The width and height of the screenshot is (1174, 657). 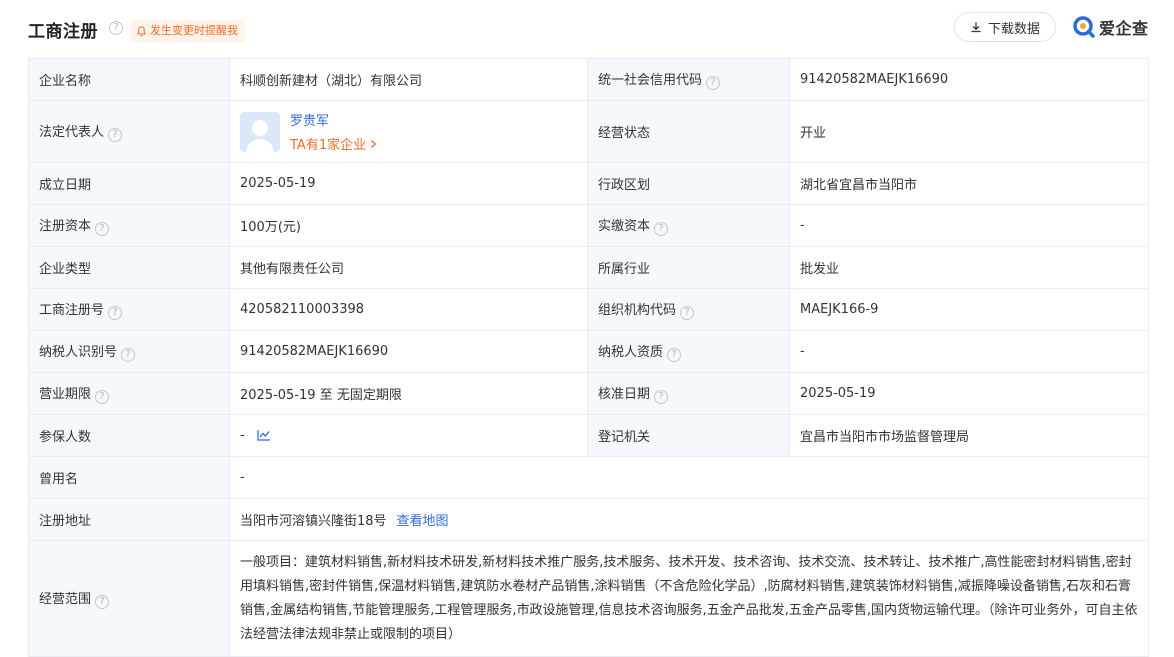 I want to click on insured-value: -, so click(x=242, y=435).